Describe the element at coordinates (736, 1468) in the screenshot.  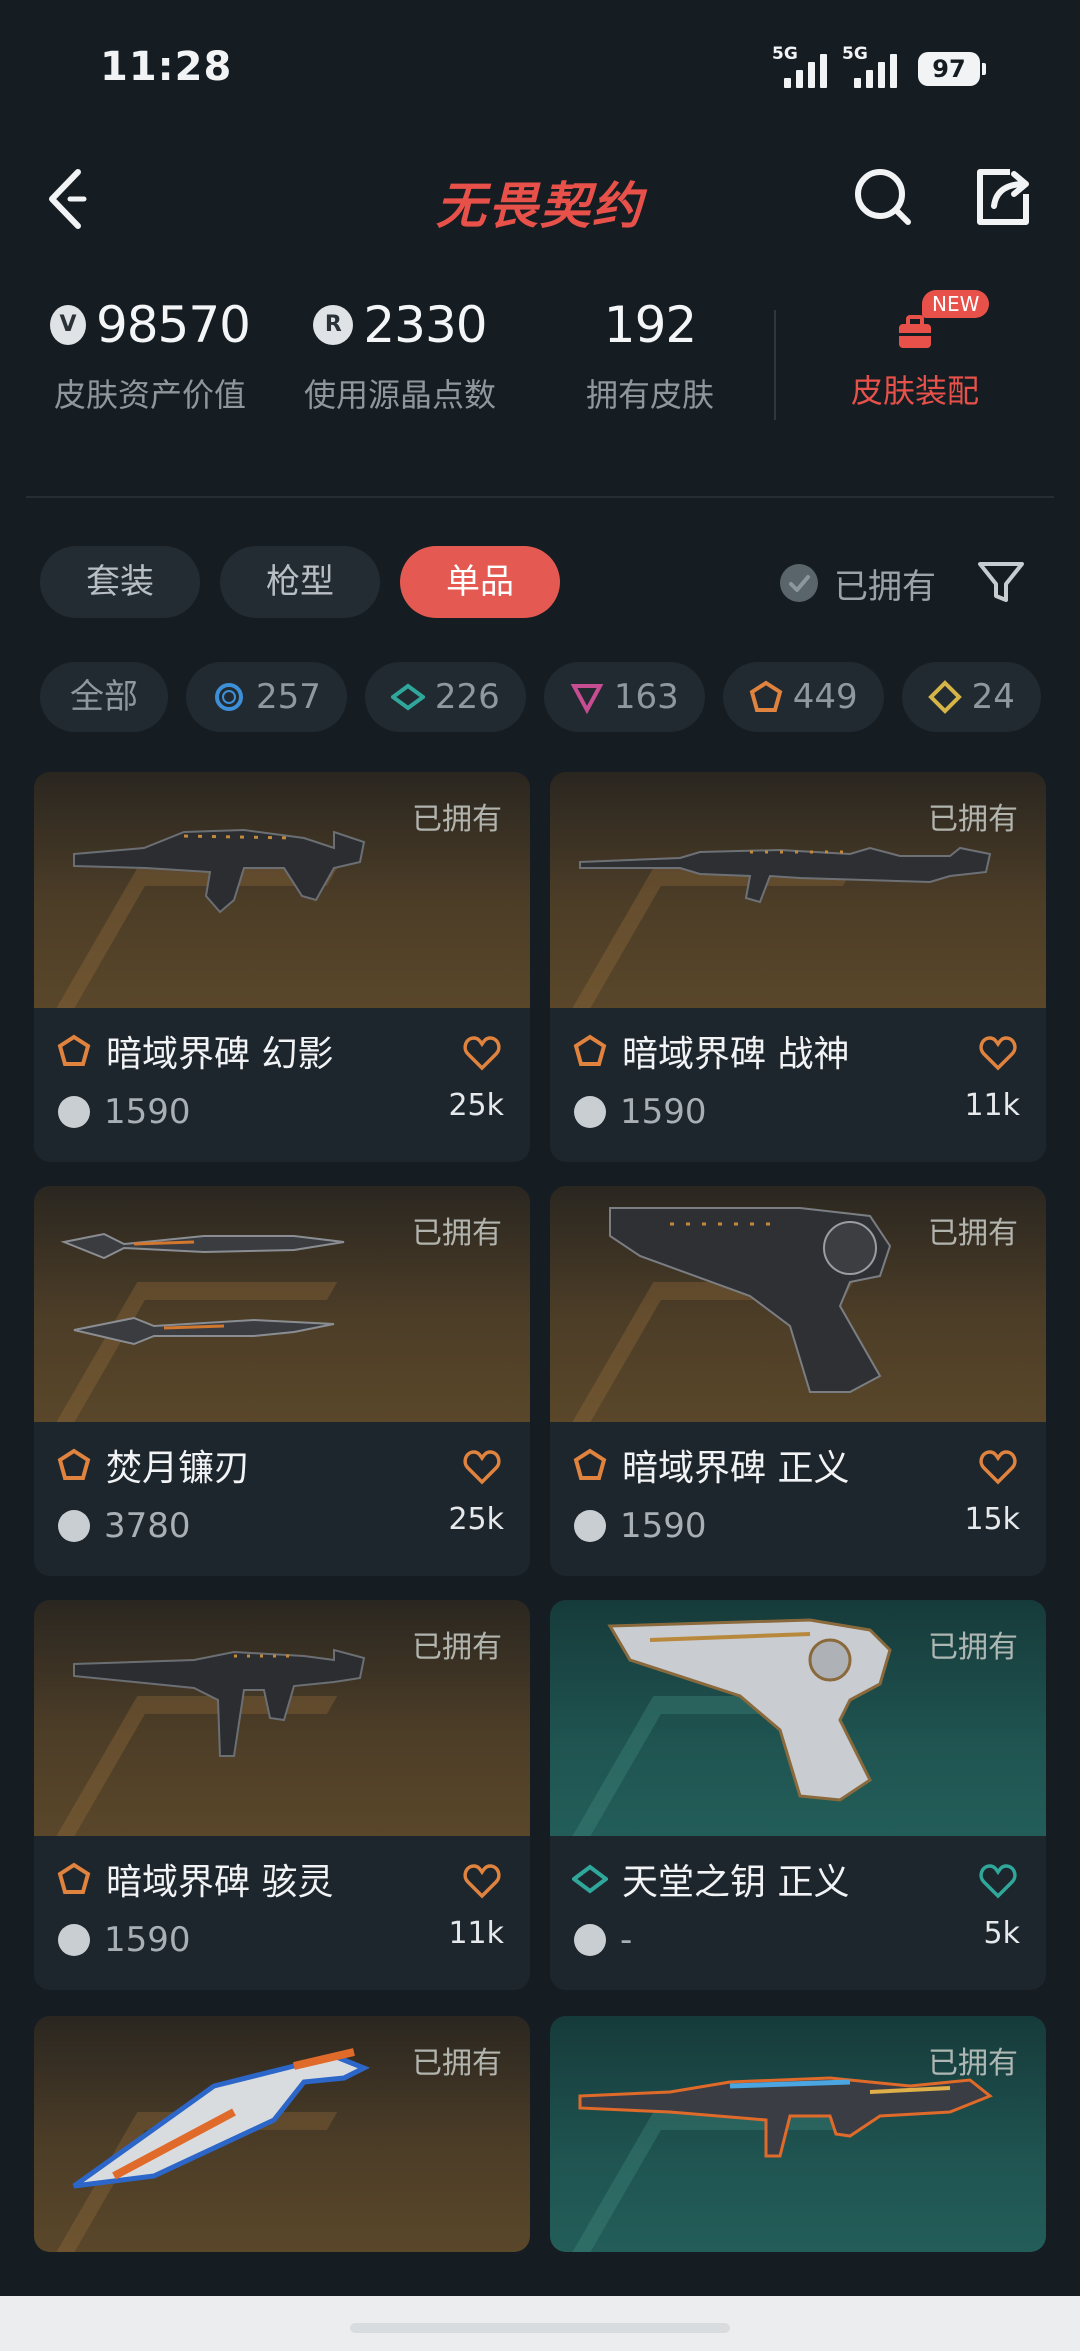
I see `skin-name: 暗域界碑 正义` at that location.